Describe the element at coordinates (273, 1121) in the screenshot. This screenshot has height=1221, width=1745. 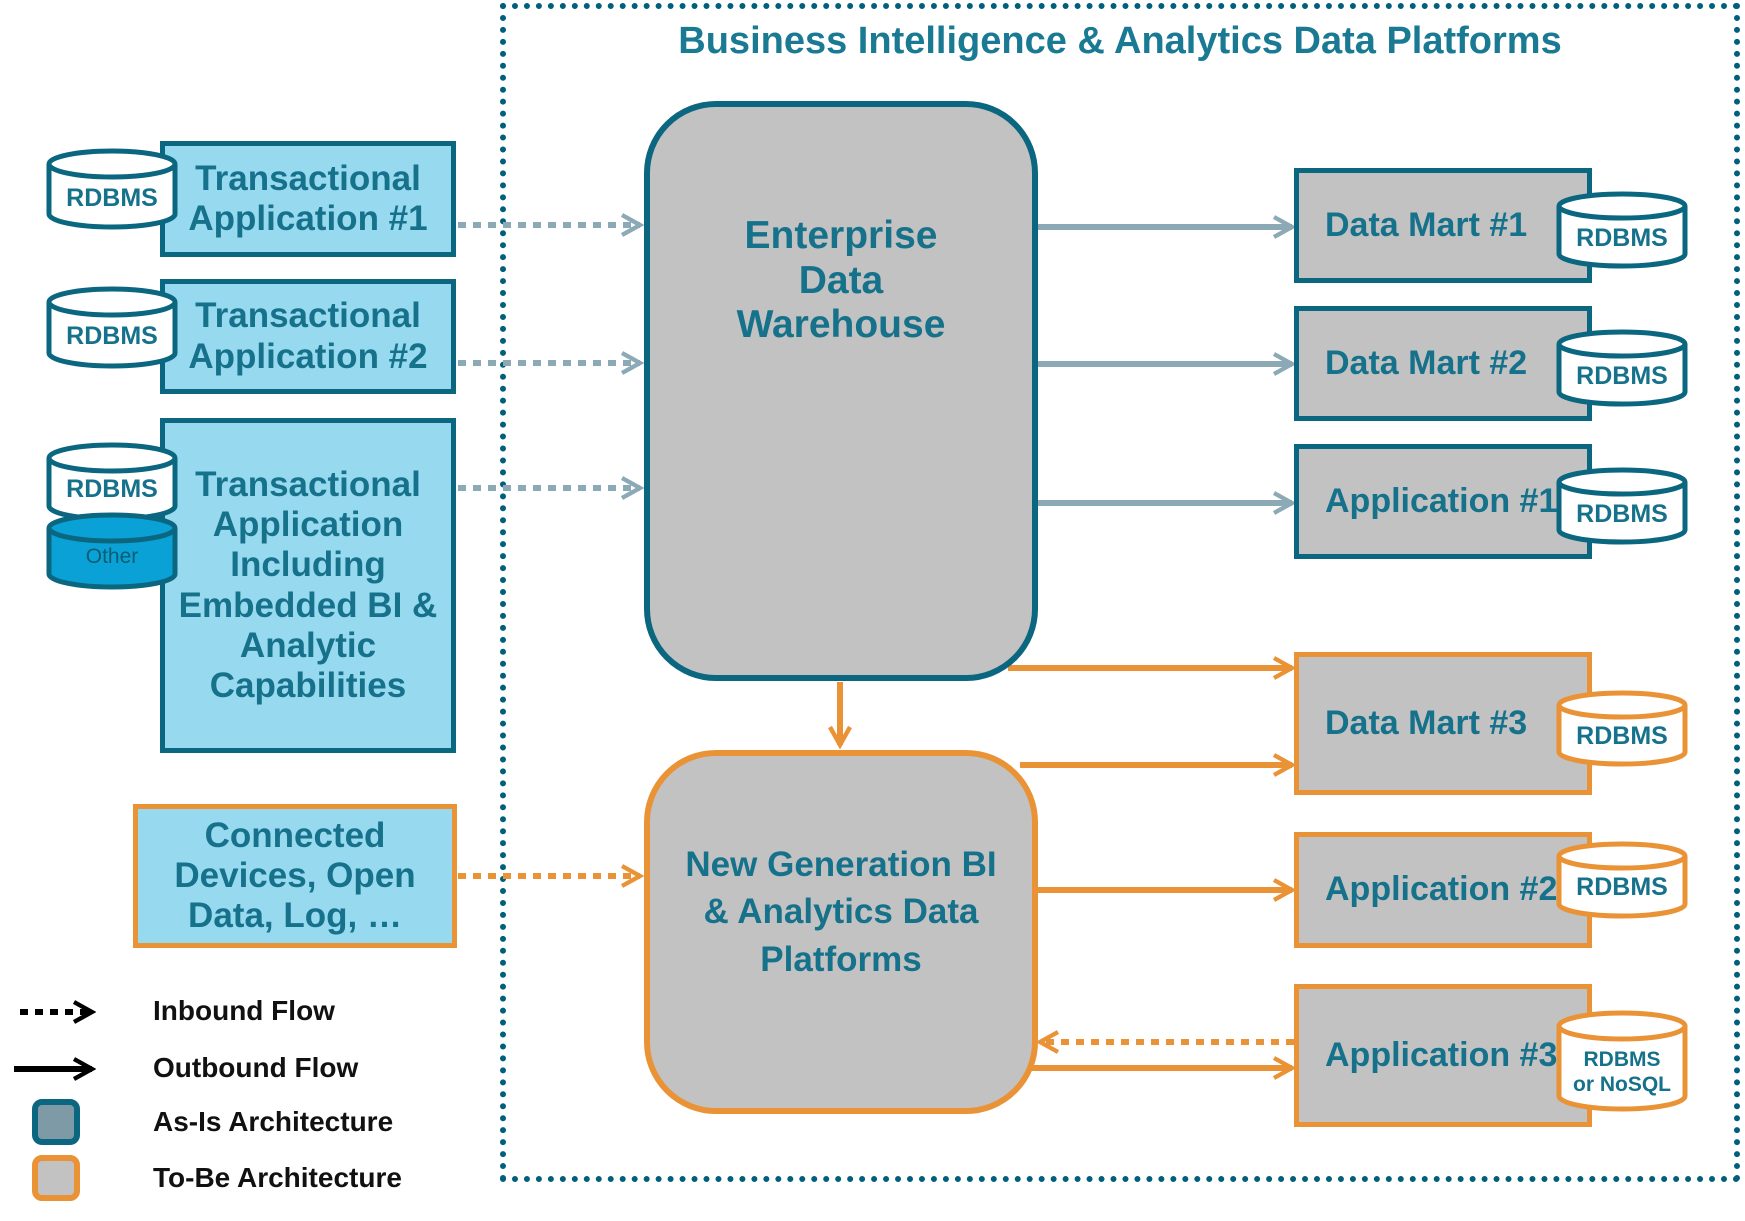
I see `legend-as-is-label: As-Is Architecture` at that location.